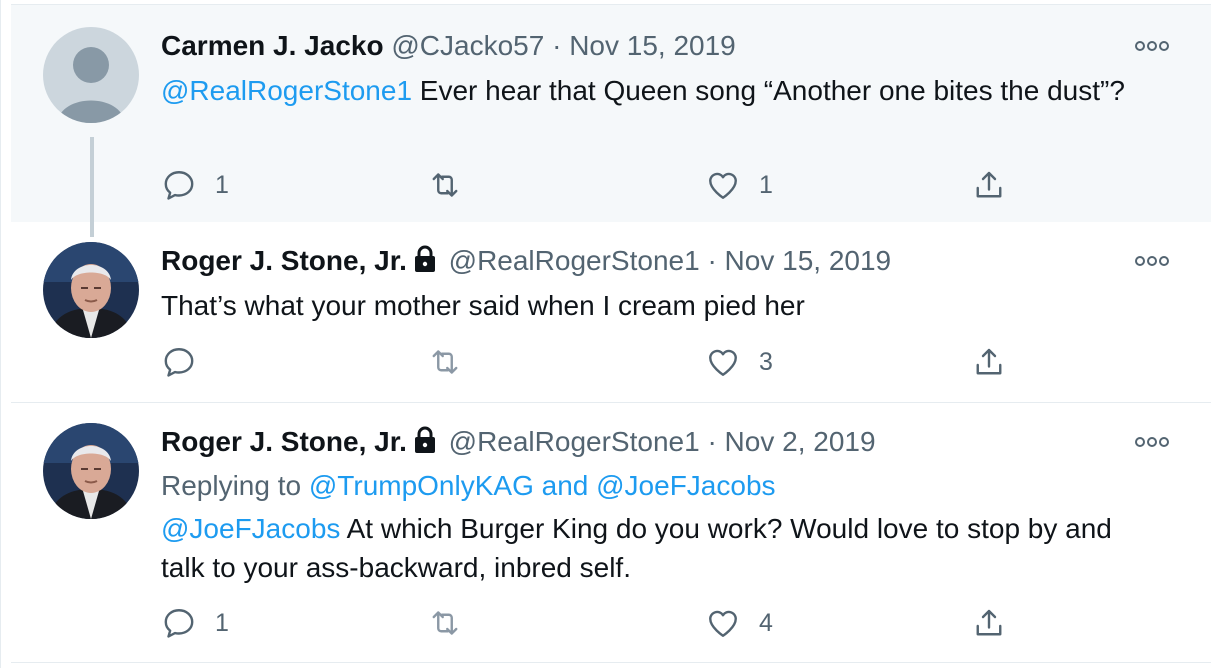  What do you see at coordinates (800, 441) in the screenshot?
I see `tweet-date: Nov 2, 2019` at bounding box center [800, 441].